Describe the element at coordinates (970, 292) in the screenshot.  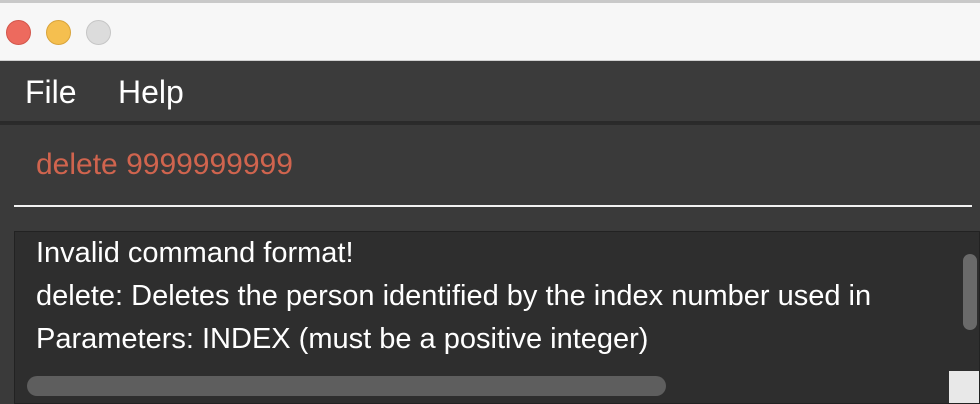
I see `vertical-scrollbar-thumb` at that location.